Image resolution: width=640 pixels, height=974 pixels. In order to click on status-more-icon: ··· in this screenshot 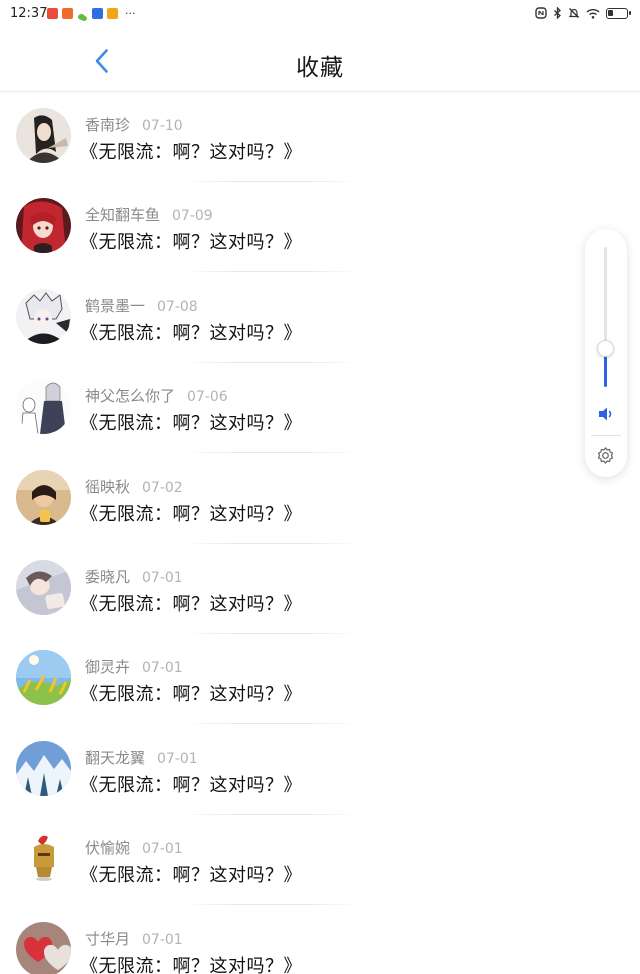, I will do `click(130, 13)`.